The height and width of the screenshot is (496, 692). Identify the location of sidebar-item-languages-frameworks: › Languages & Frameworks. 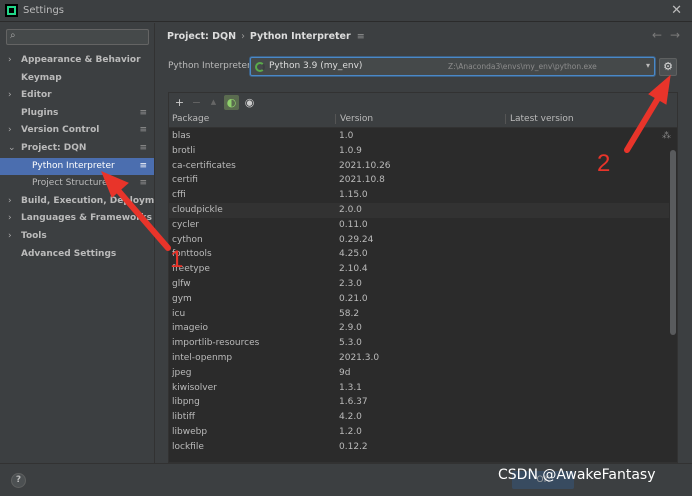
(77, 219).